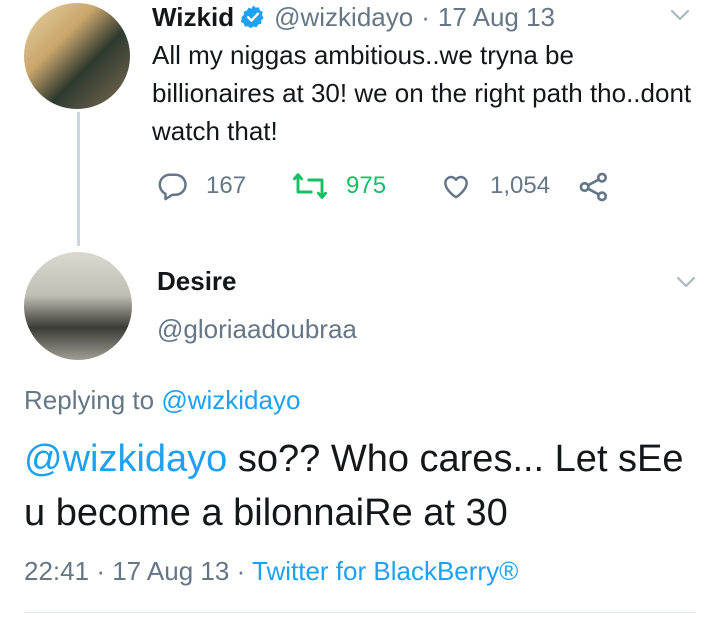 The image size is (720, 618). What do you see at coordinates (257, 329) in the screenshot?
I see `reply-author-handle: @gloriaadoubraa` at bounding box center [257, 329].